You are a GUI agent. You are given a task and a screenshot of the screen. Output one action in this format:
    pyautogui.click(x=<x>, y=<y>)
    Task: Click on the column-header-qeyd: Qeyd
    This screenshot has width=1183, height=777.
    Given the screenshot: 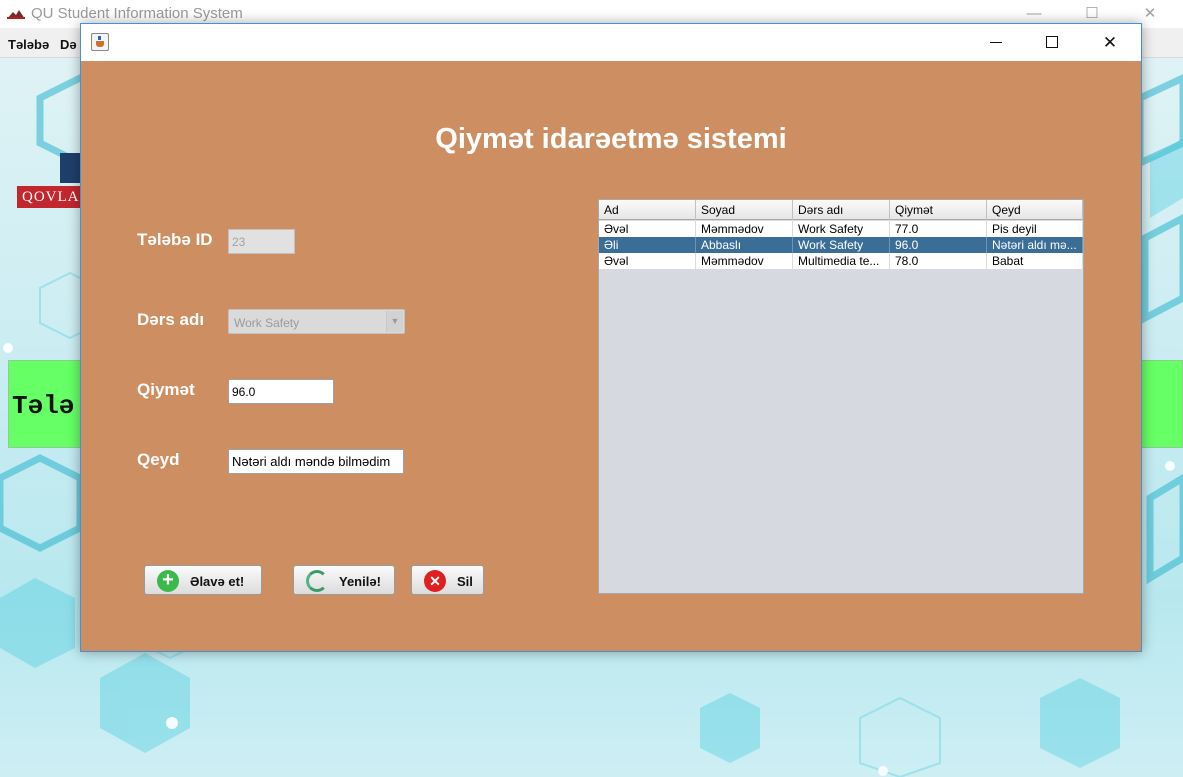 What is the action you would take?
    pyautogui.click(x=1035, y=210)
    